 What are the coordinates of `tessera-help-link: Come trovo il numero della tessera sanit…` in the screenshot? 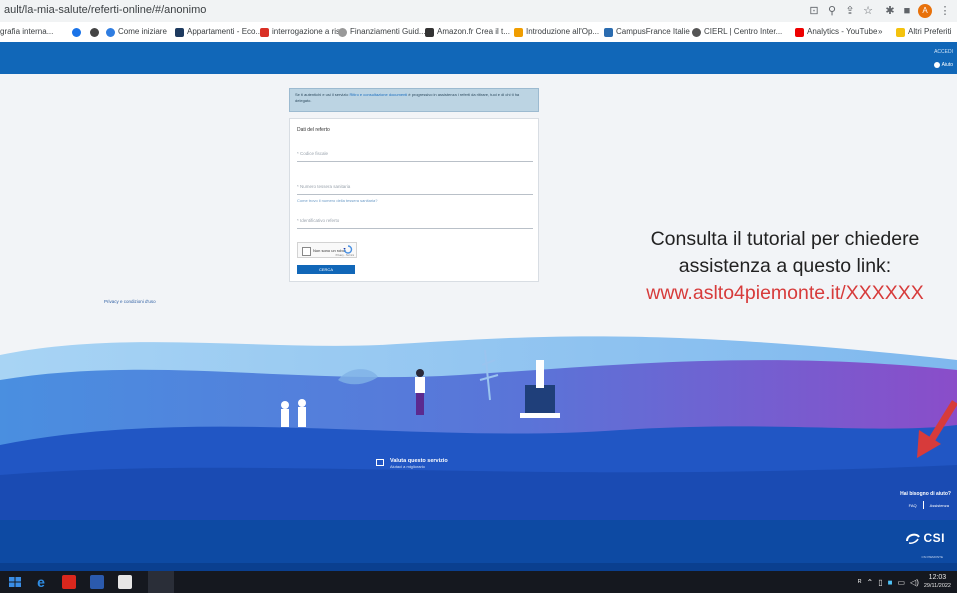 It's located at (337, 200).